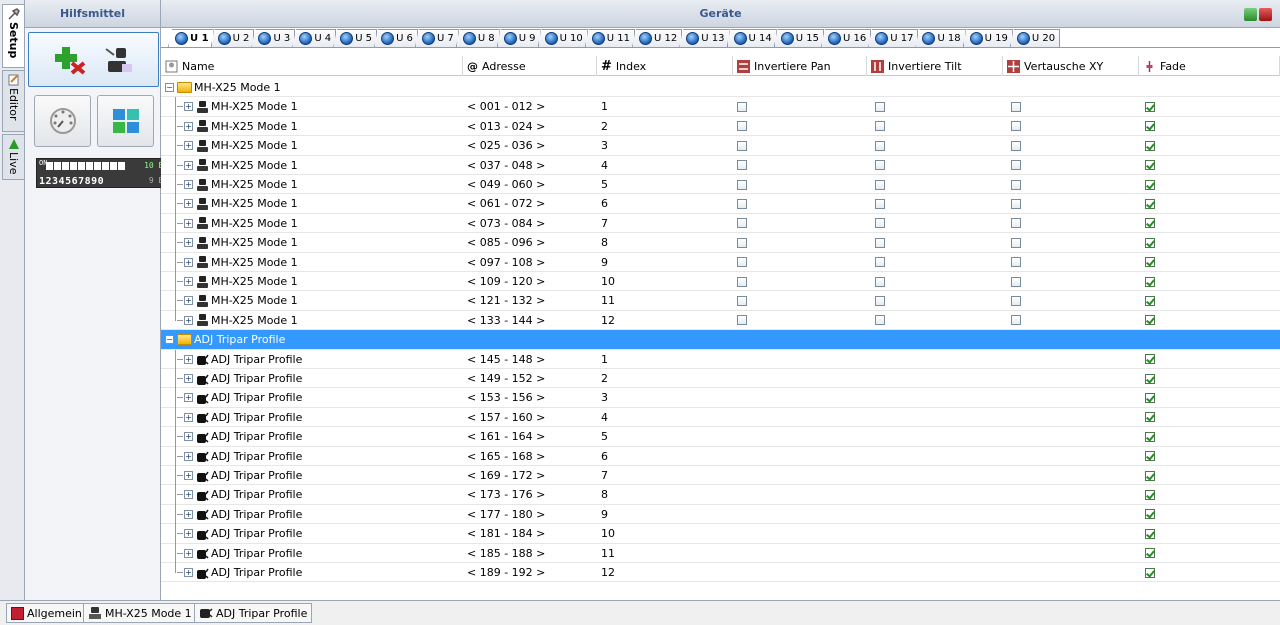 The height and width of the screenshot is (625, 1280). I want to click on tab-universe-1: U 1, so click(191, 38).